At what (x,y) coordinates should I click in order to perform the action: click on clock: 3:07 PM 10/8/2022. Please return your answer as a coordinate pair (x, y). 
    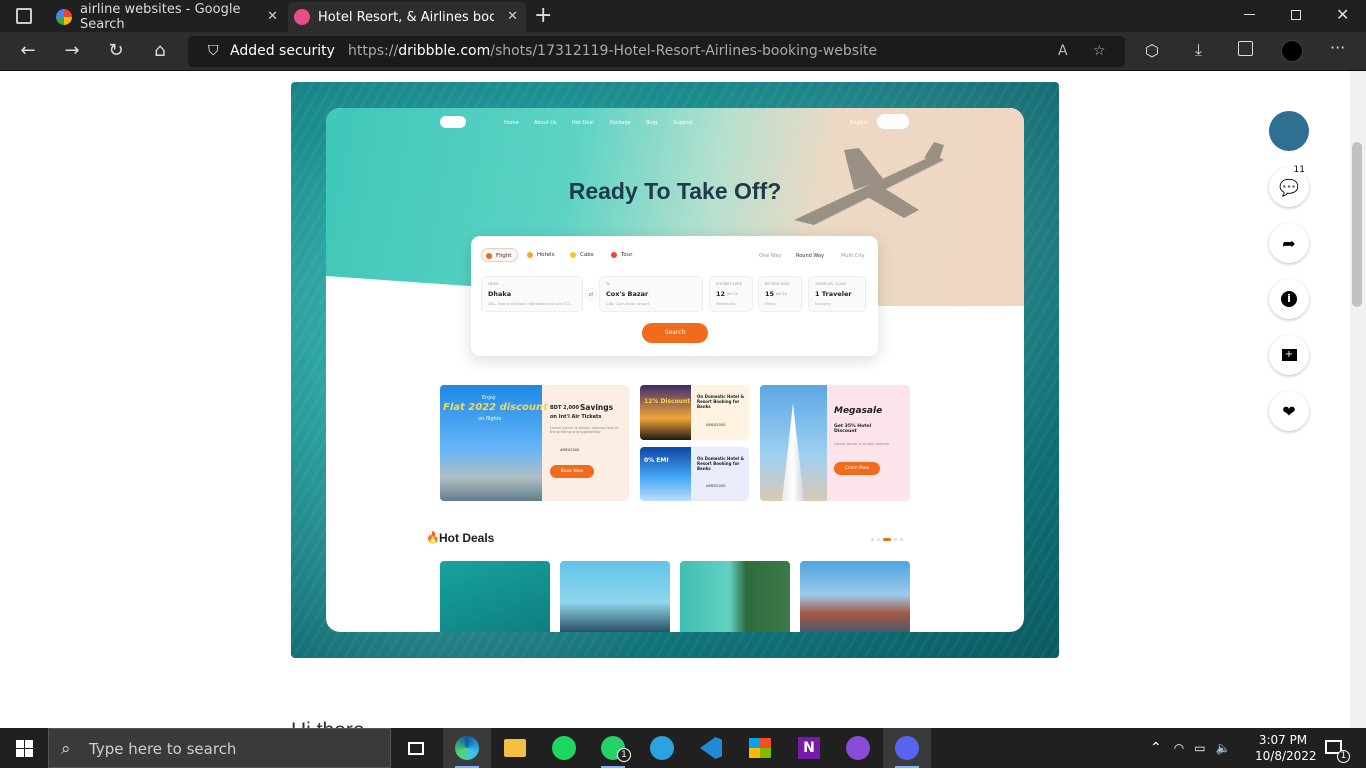
    Looking at the image, I should click on (1286, 748).